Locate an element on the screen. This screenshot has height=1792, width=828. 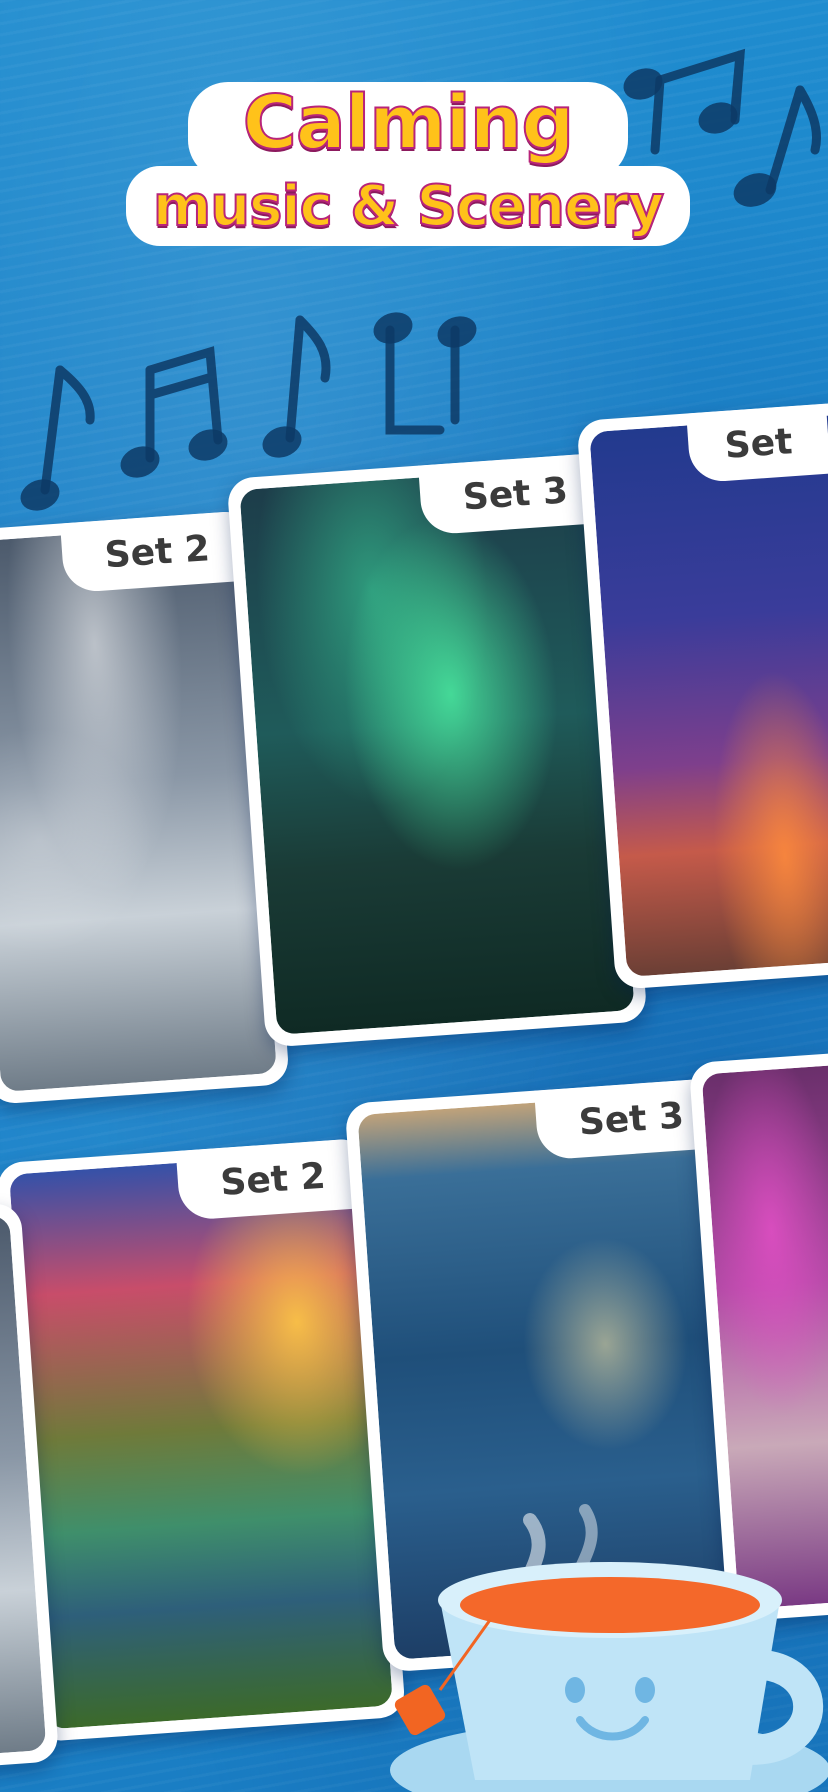
title-badge: Calming music & Scenery is located at coordinates (408, 164).